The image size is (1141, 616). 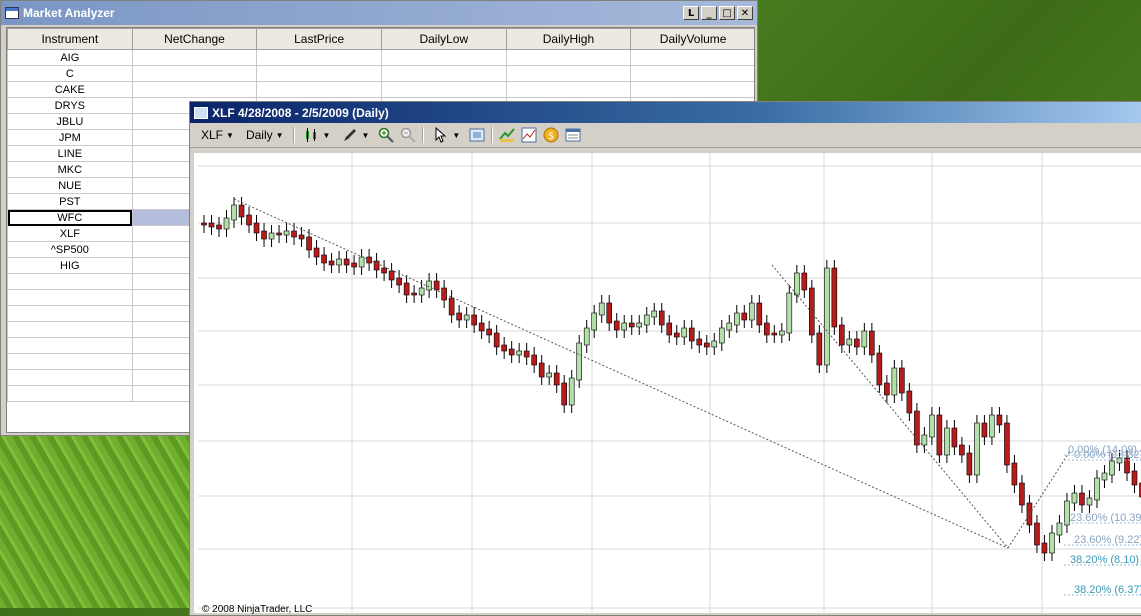 I want to click on fib-label: 38.20% (6.37), so click(x=1107, y=590).